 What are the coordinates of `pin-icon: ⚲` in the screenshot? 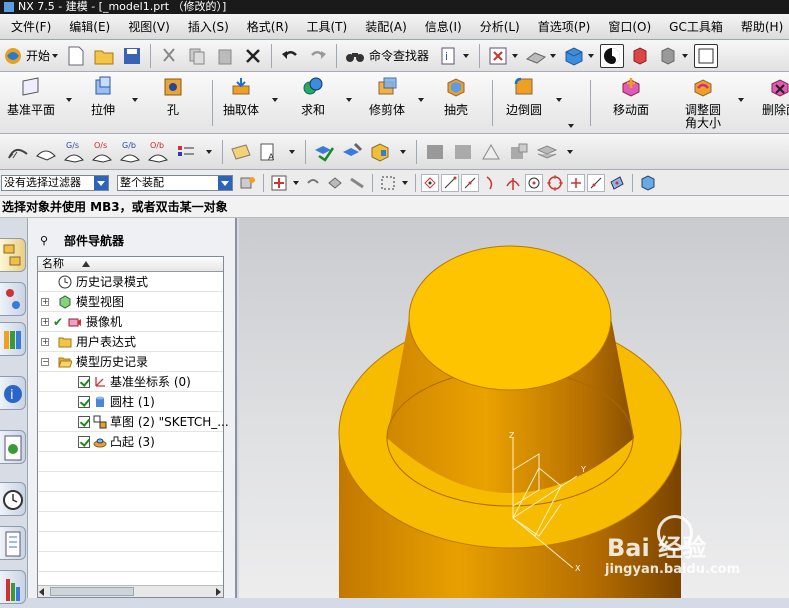 It's located at (44, 240).